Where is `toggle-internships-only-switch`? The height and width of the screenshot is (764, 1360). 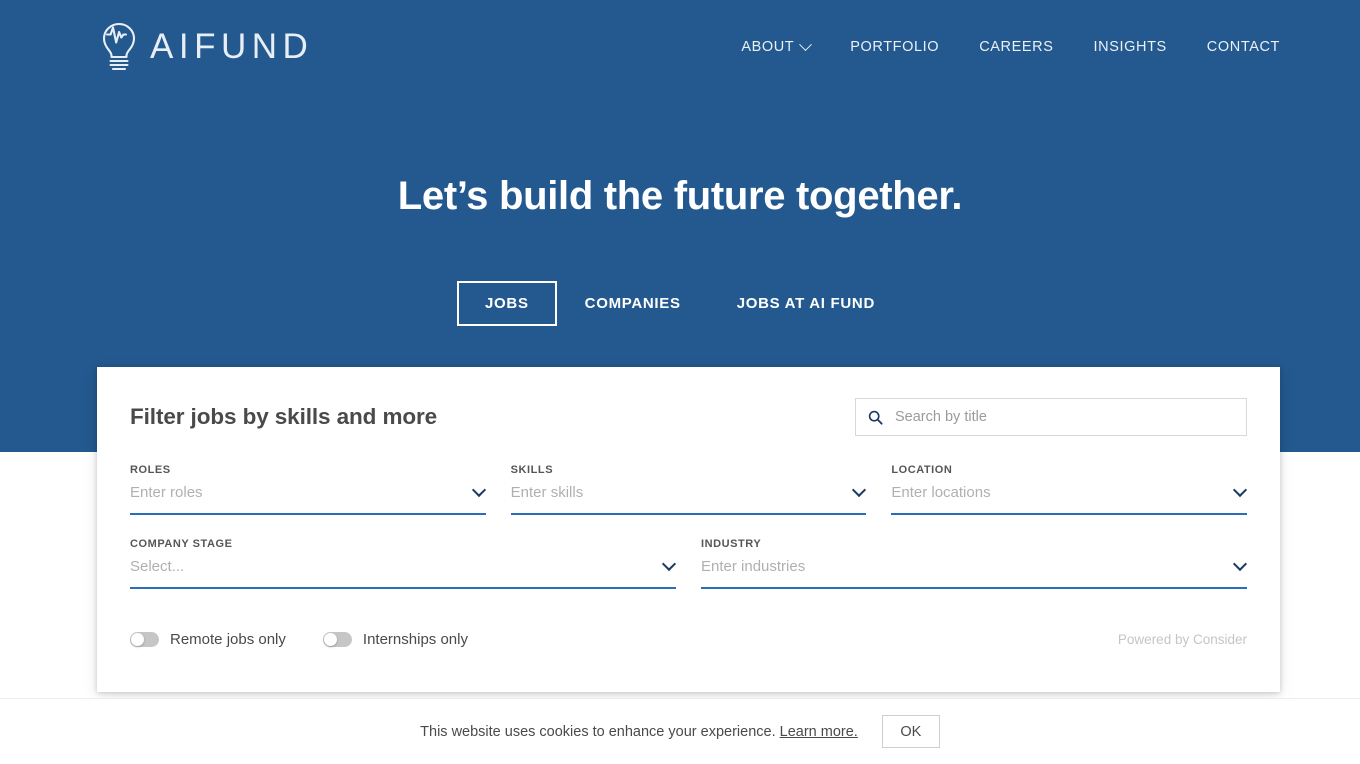 toggle-internships-only-switch is located at coordinates (337, 639).